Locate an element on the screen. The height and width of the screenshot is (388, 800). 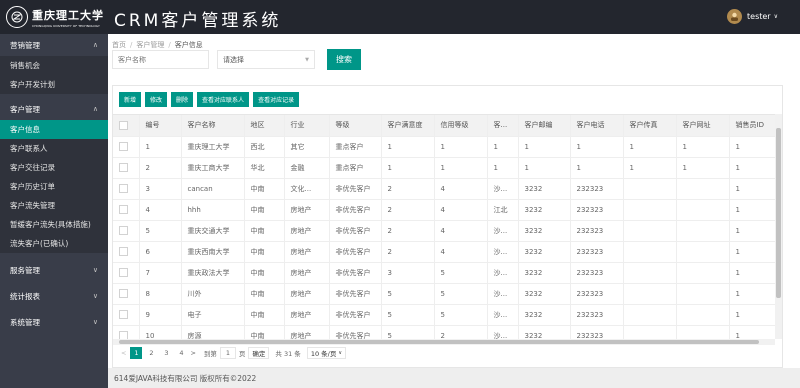
column-header: 客户电话 is located at coordinates (597, 126).